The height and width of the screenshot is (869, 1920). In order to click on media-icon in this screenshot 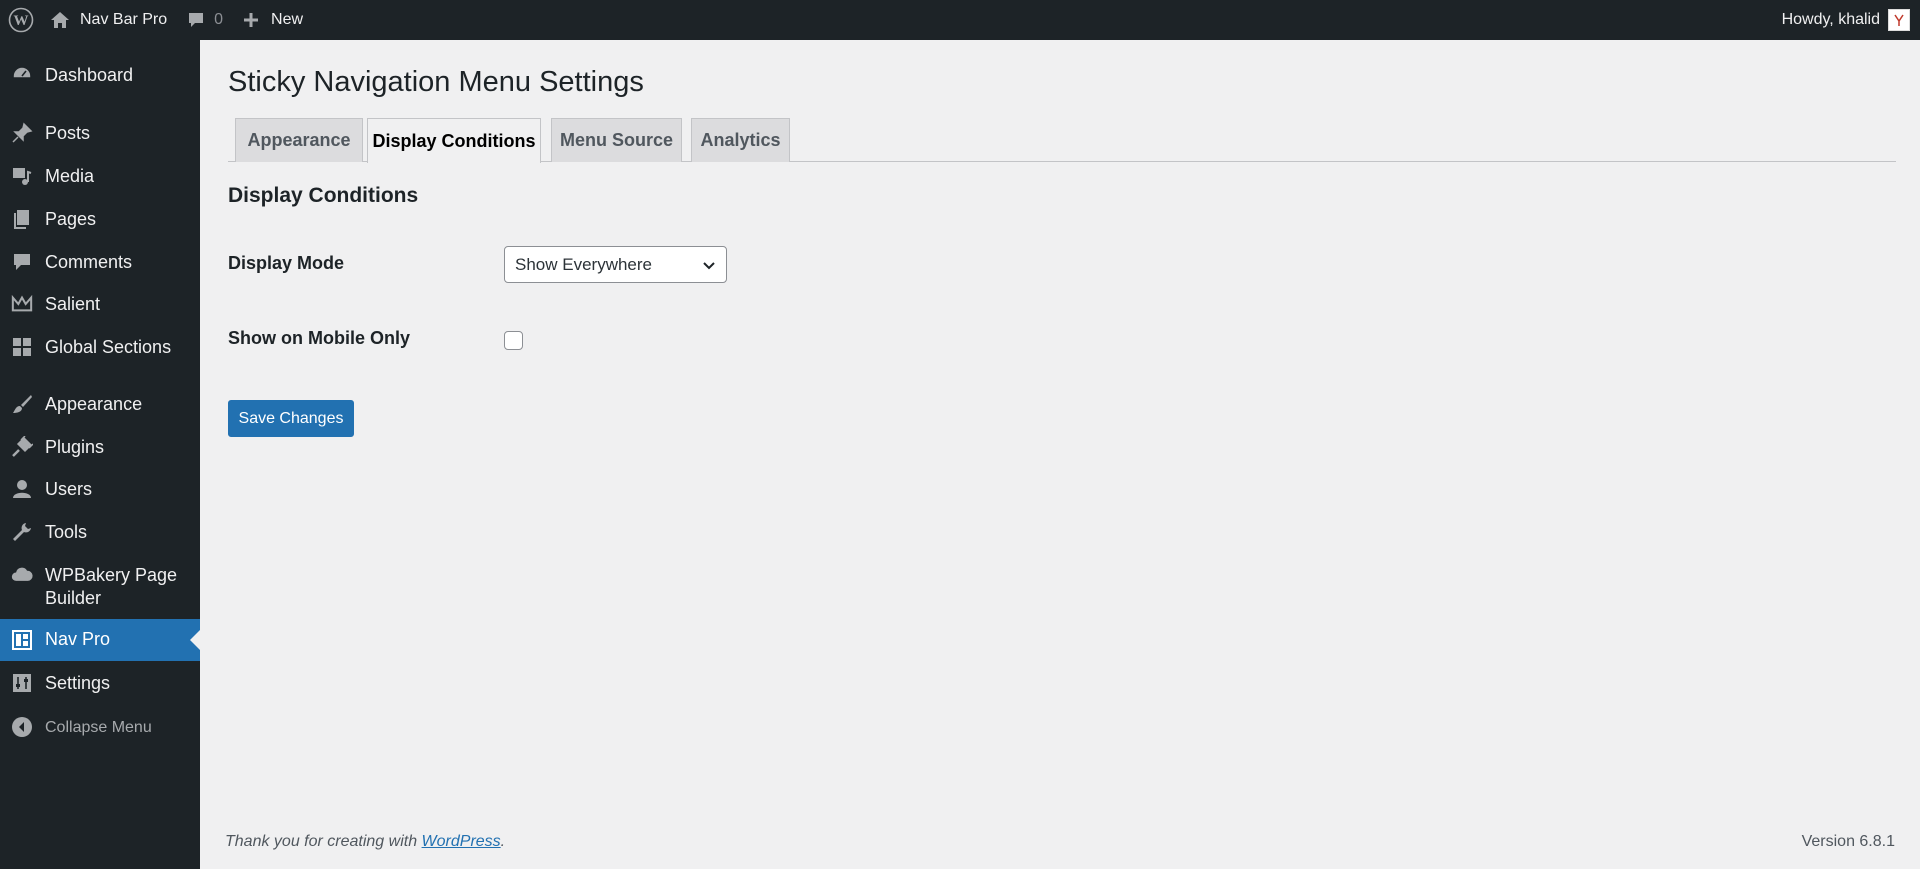, I will do `click(22, 176)`.